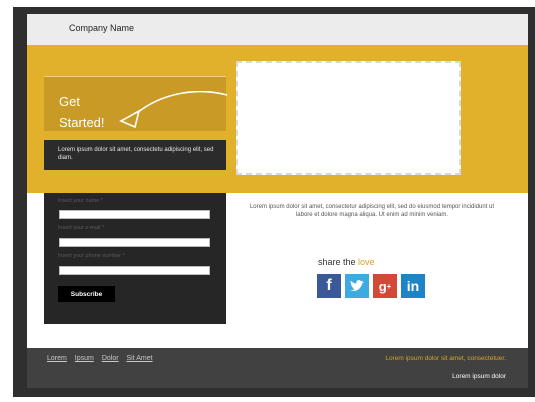  Describe the element at coordinates (91, 256) in the screenshot. I see `phone-label: Insert your phone number *` at that location.